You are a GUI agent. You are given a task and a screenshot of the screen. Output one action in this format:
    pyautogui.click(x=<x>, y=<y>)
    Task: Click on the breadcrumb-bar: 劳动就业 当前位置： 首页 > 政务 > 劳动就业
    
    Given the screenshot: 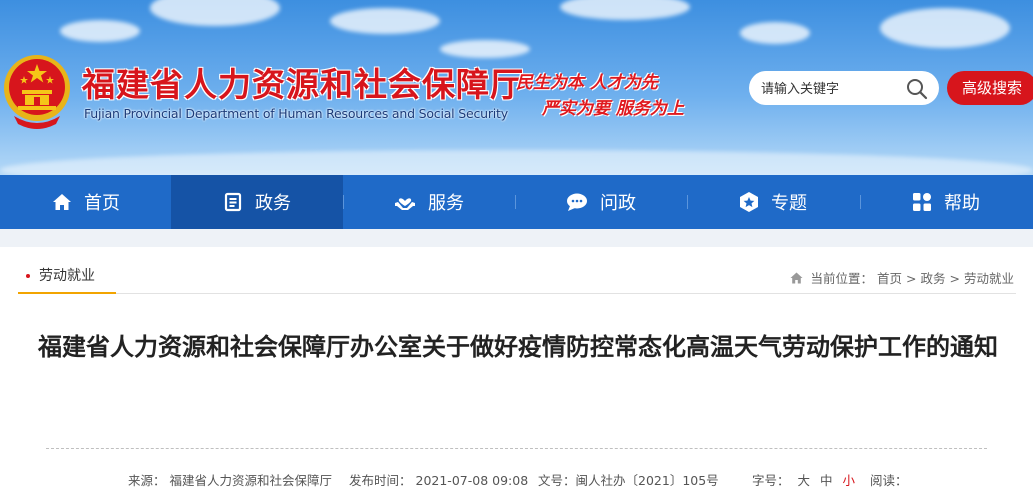 What is the action you would take?
    pyautogui.click(x=517, y=278)
    